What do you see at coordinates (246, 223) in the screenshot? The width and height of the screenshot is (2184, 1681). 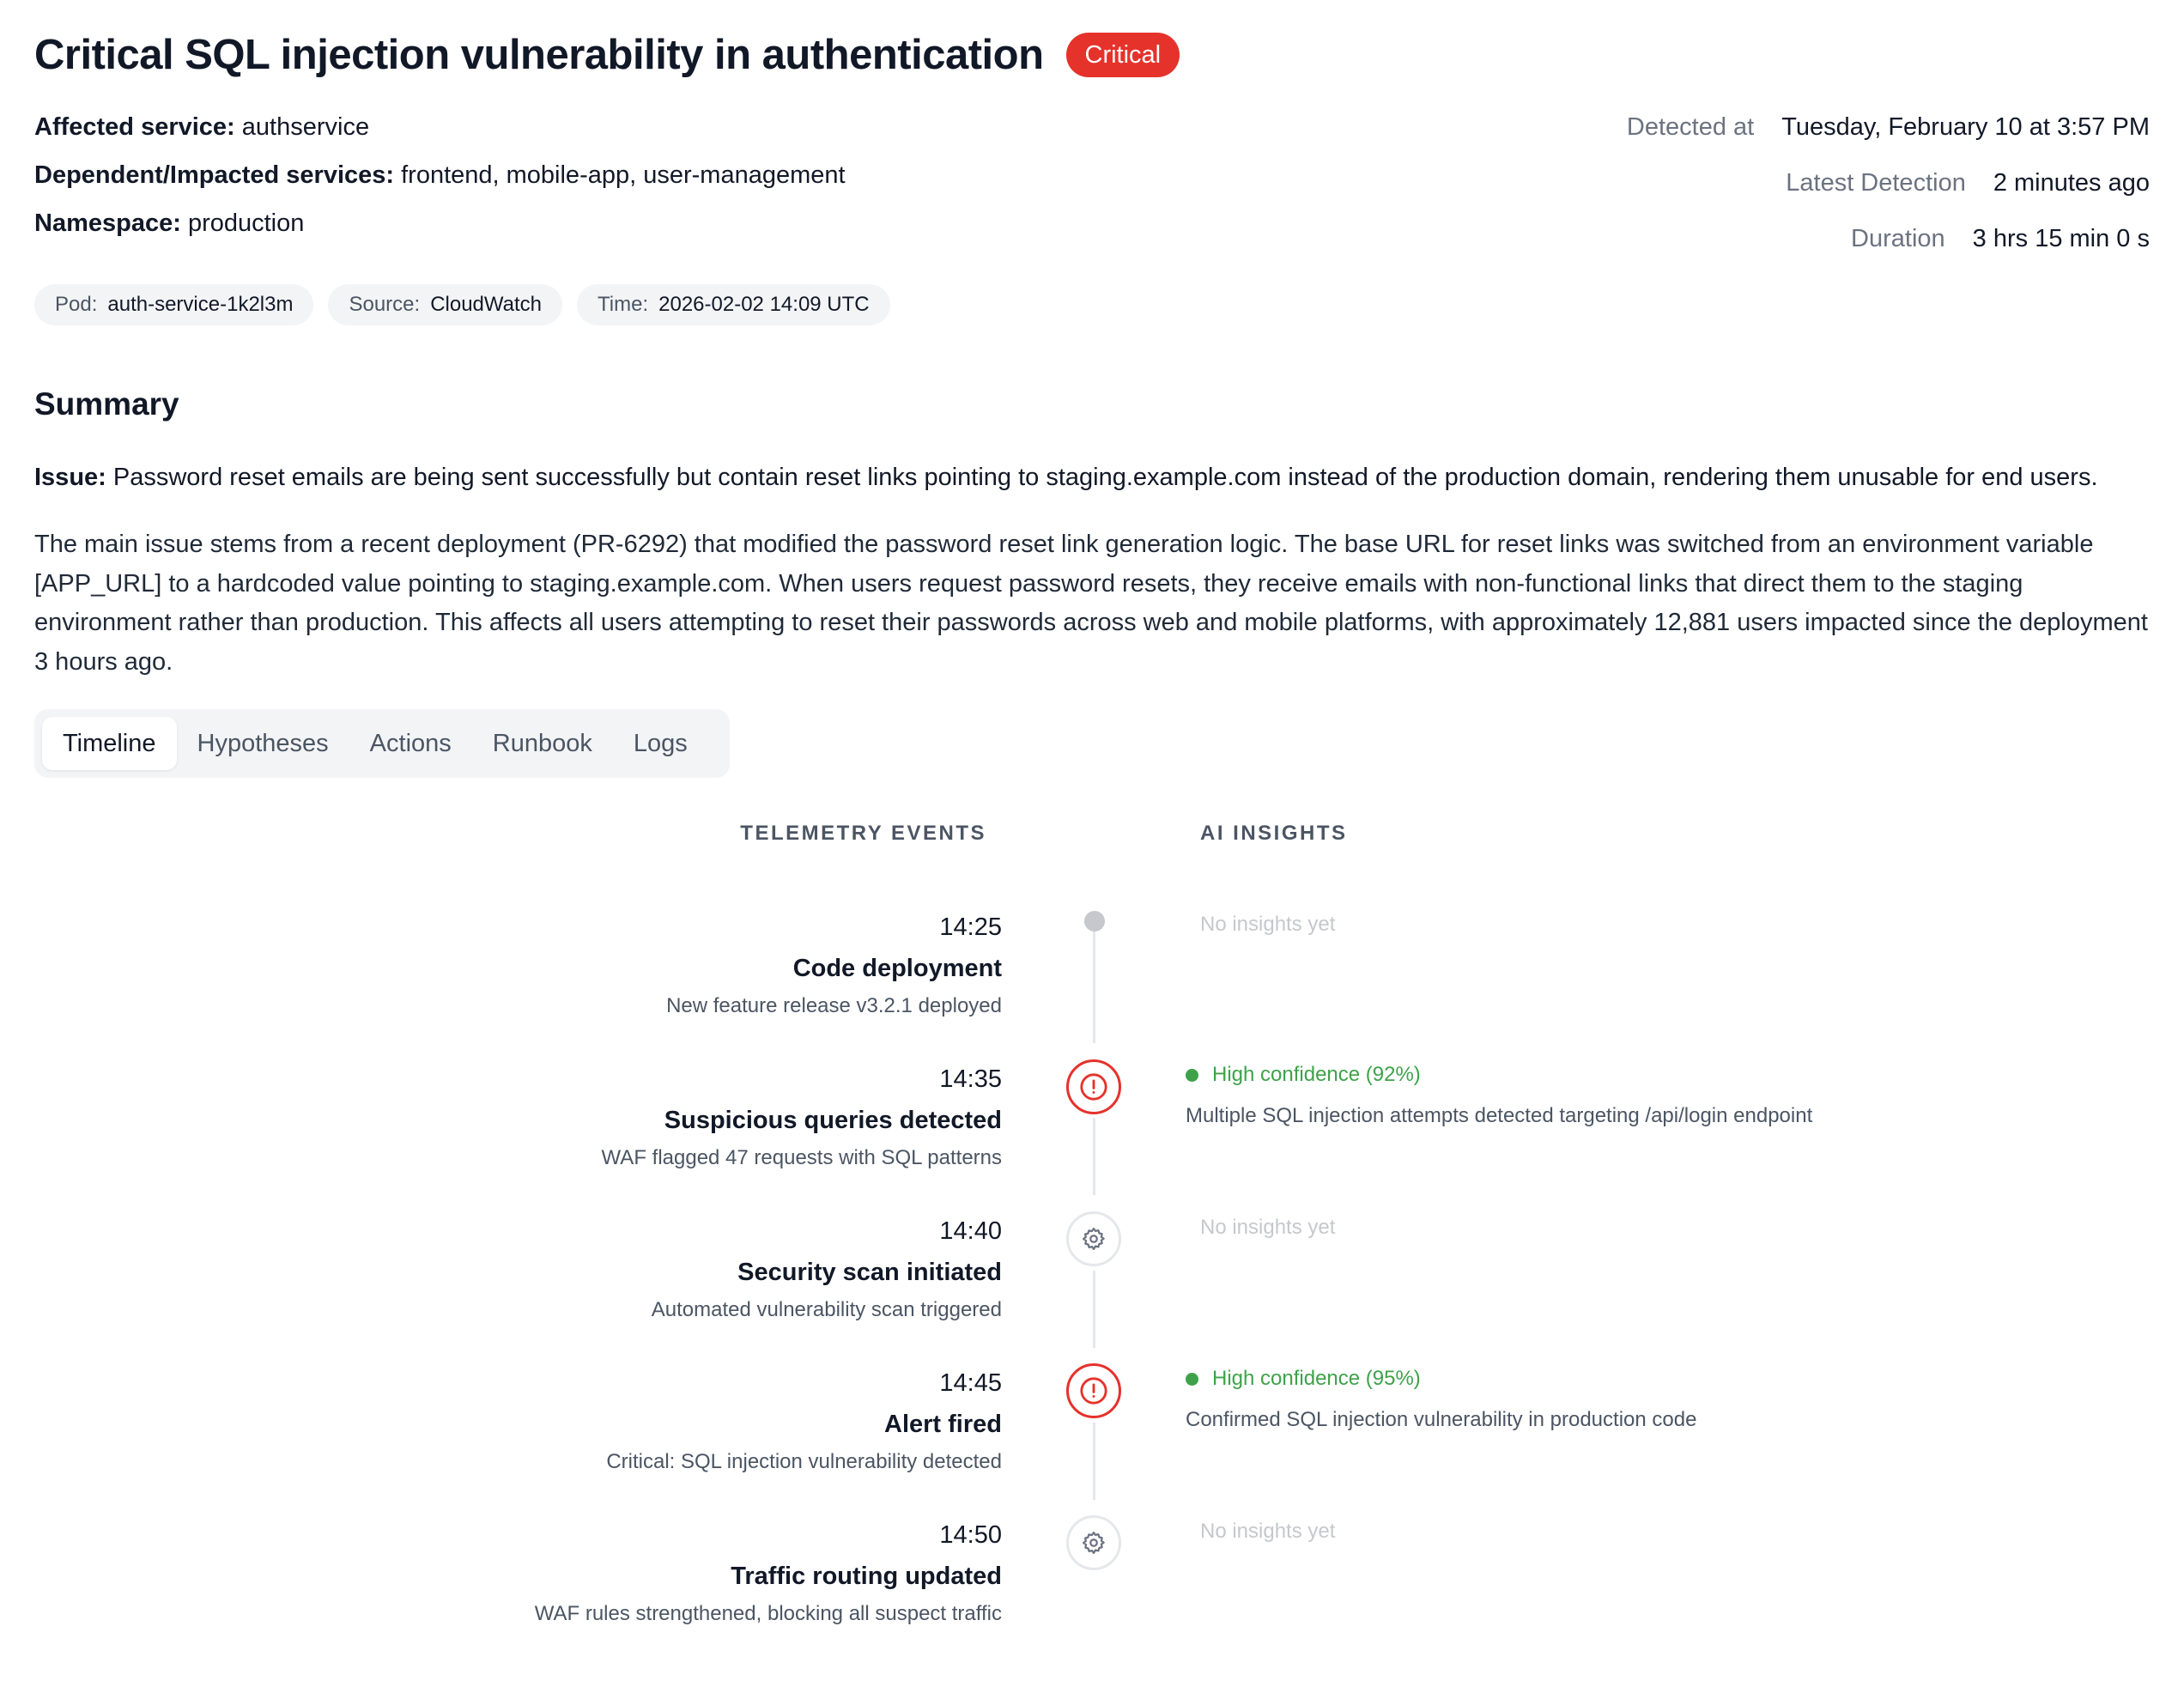 I see `namespace-value: production` at bounding box center [246, 223].